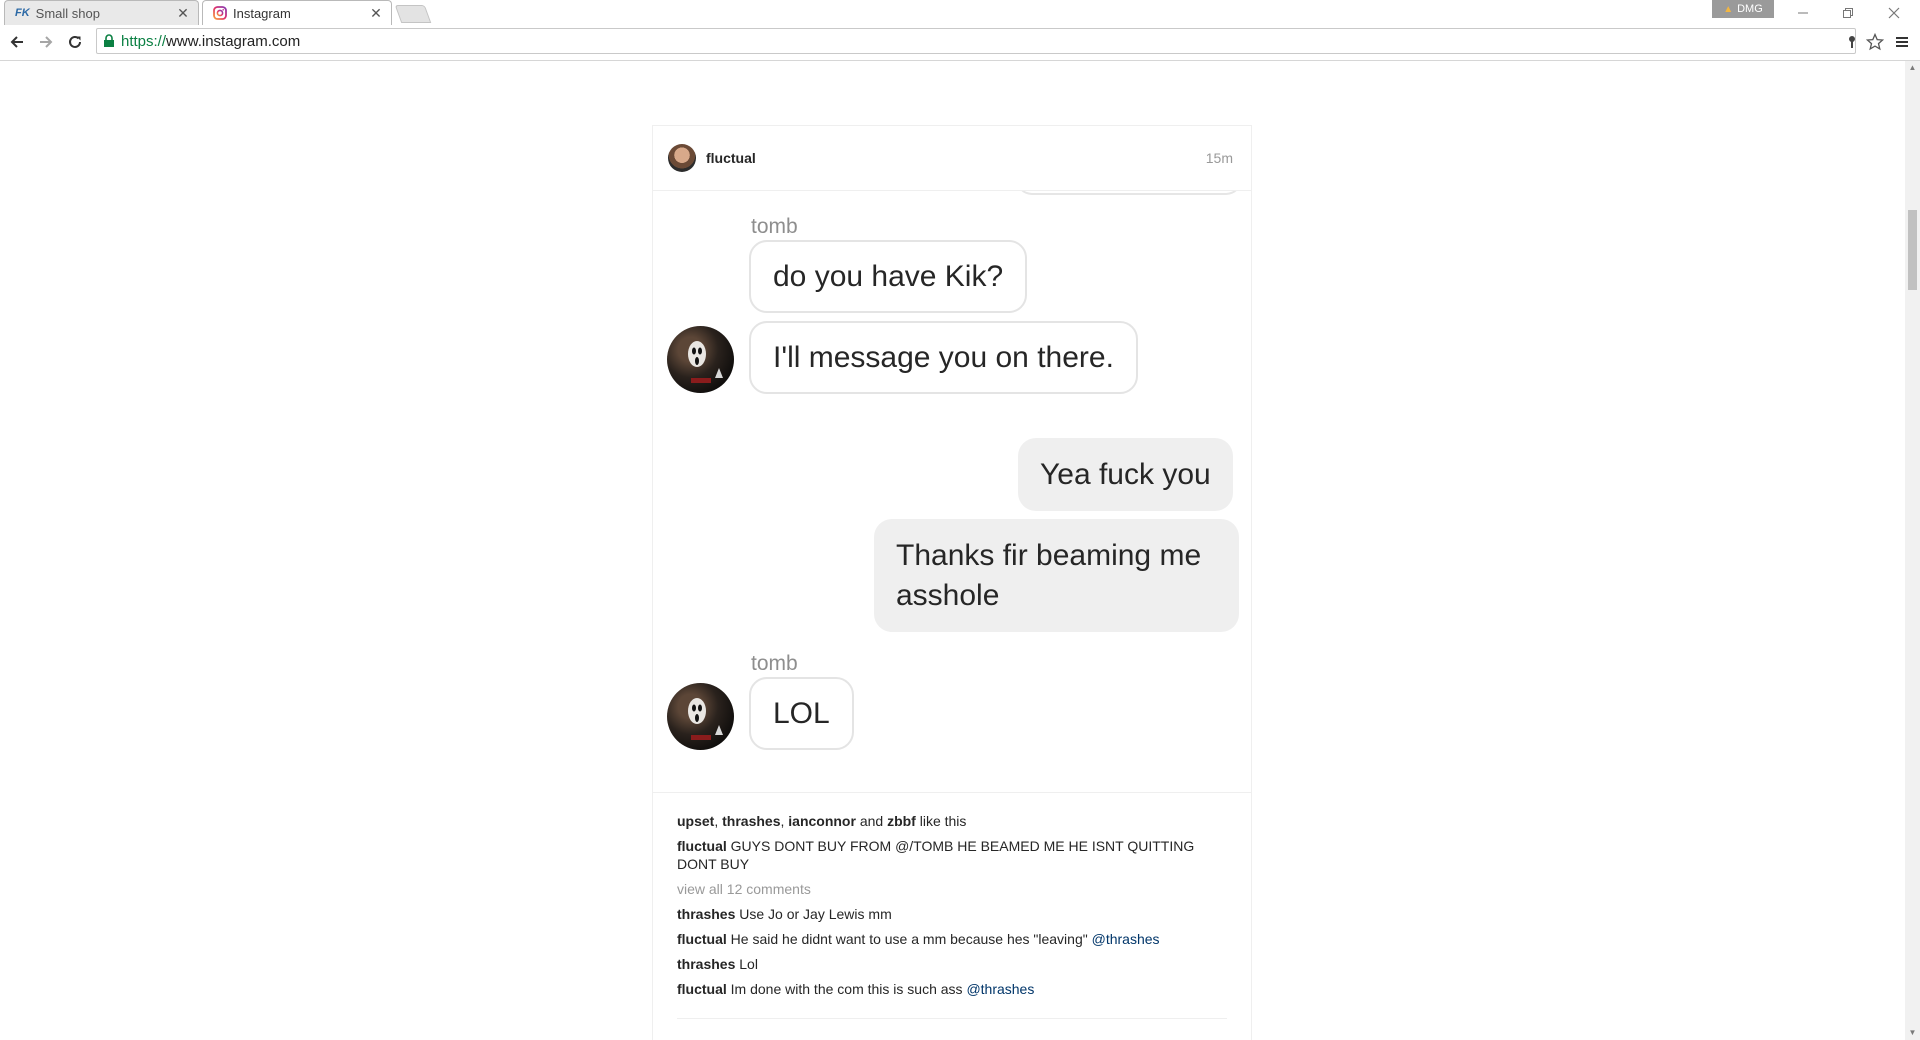 This screenshot has width=1920, height=1040. Describe the element at coordinates (682, 158) in the screenshot. I see `avatar` at that location.